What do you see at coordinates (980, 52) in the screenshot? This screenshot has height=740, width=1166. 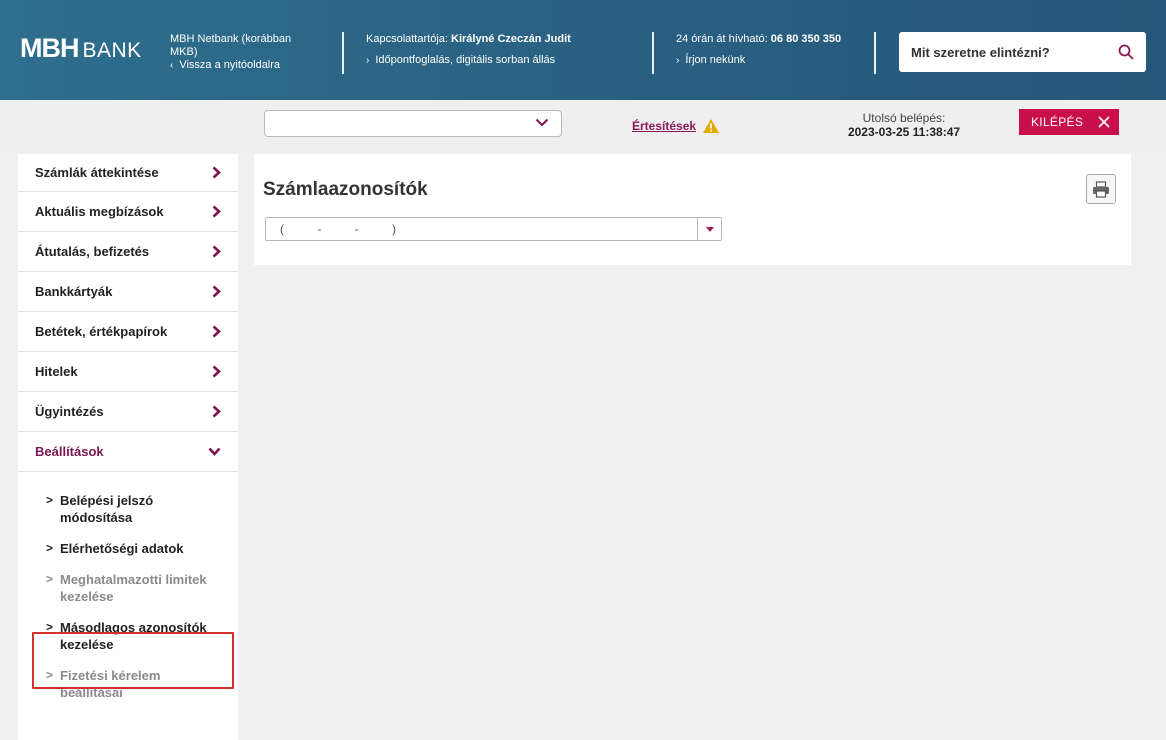 I see `search-placeholder: Mit szeretne elintézni?` at bounding box center [980, 52].